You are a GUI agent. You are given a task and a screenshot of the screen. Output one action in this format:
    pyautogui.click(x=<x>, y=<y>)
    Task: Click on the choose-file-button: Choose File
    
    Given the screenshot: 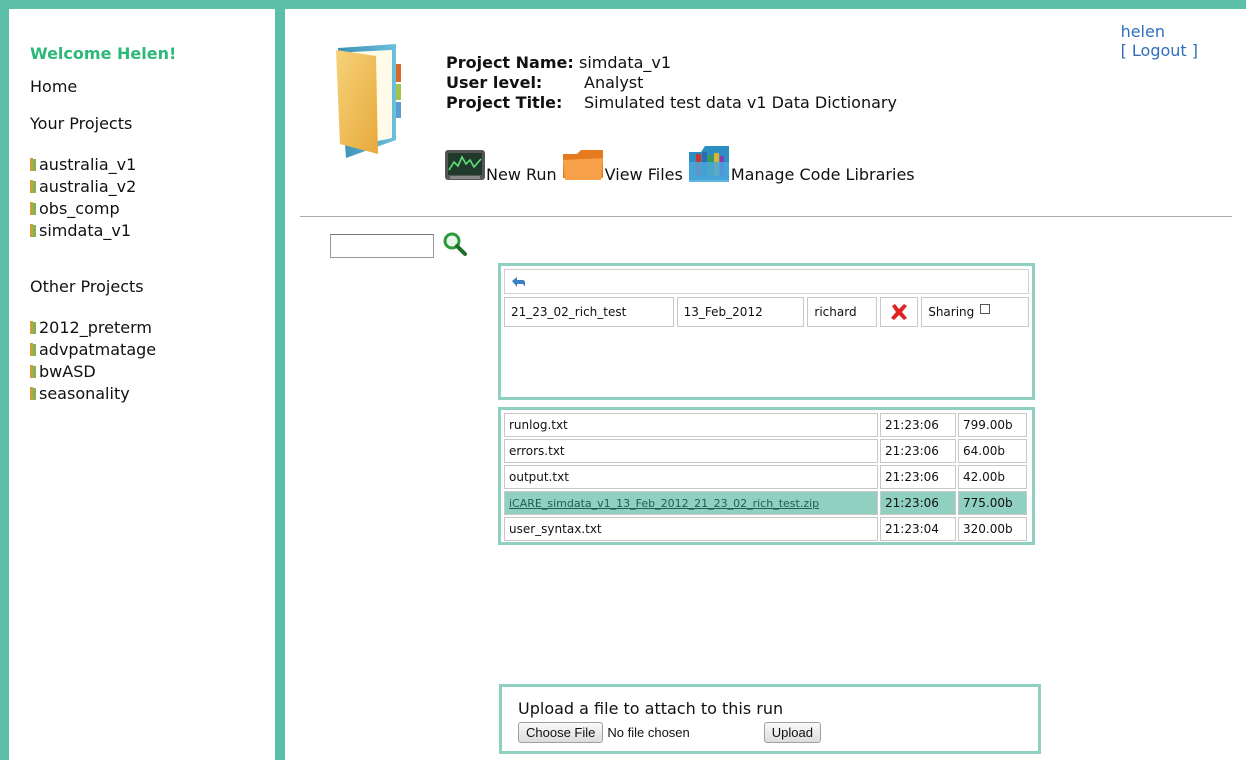 What is the action you would take?
    pyautogui.click(x=561, y=732)
    